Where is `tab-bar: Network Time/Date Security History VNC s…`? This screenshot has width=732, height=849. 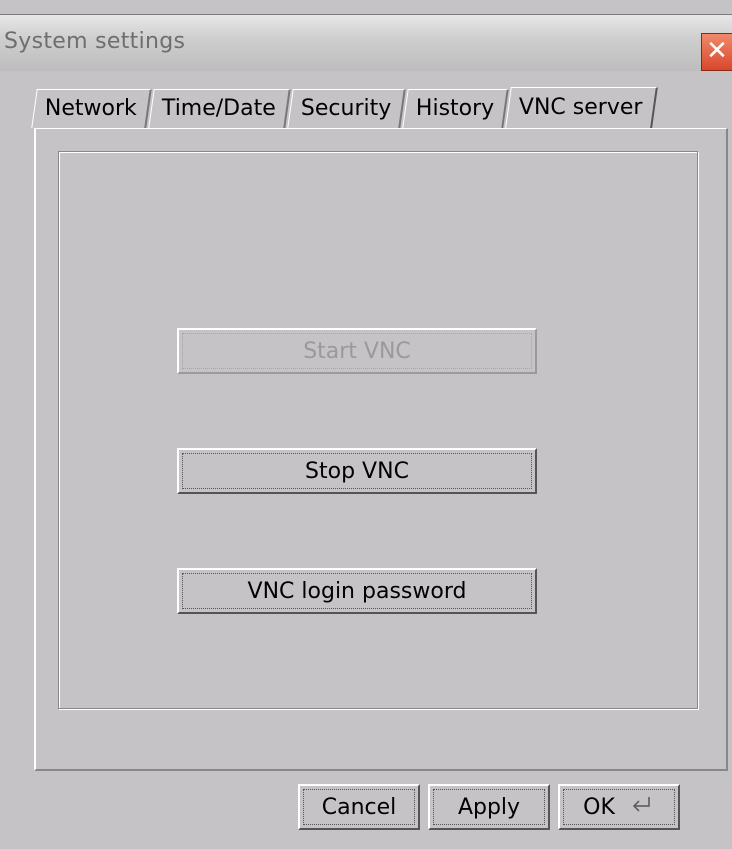
tab-bar: Network Time/Date Security History VNC s… is located at coordinates (378, 107).